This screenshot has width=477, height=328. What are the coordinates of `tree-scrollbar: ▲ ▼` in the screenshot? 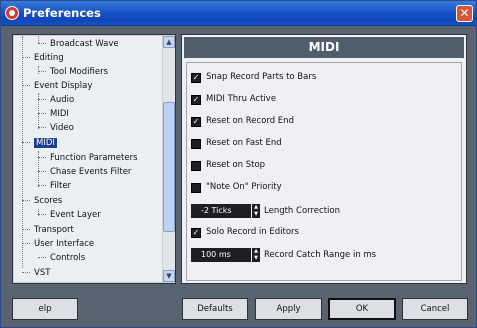 It's located at (169, 159).